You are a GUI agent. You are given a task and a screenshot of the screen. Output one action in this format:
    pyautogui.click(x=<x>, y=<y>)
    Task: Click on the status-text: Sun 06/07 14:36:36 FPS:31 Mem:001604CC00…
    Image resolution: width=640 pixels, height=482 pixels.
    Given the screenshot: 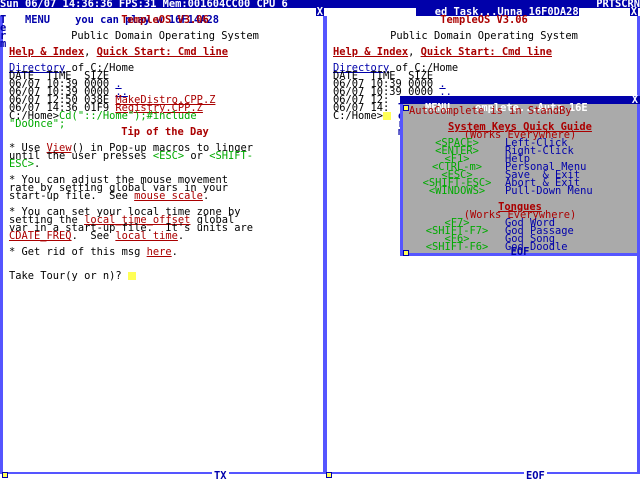 What is the action you would take?
    pyautogui.click(x=144, y=5)
    